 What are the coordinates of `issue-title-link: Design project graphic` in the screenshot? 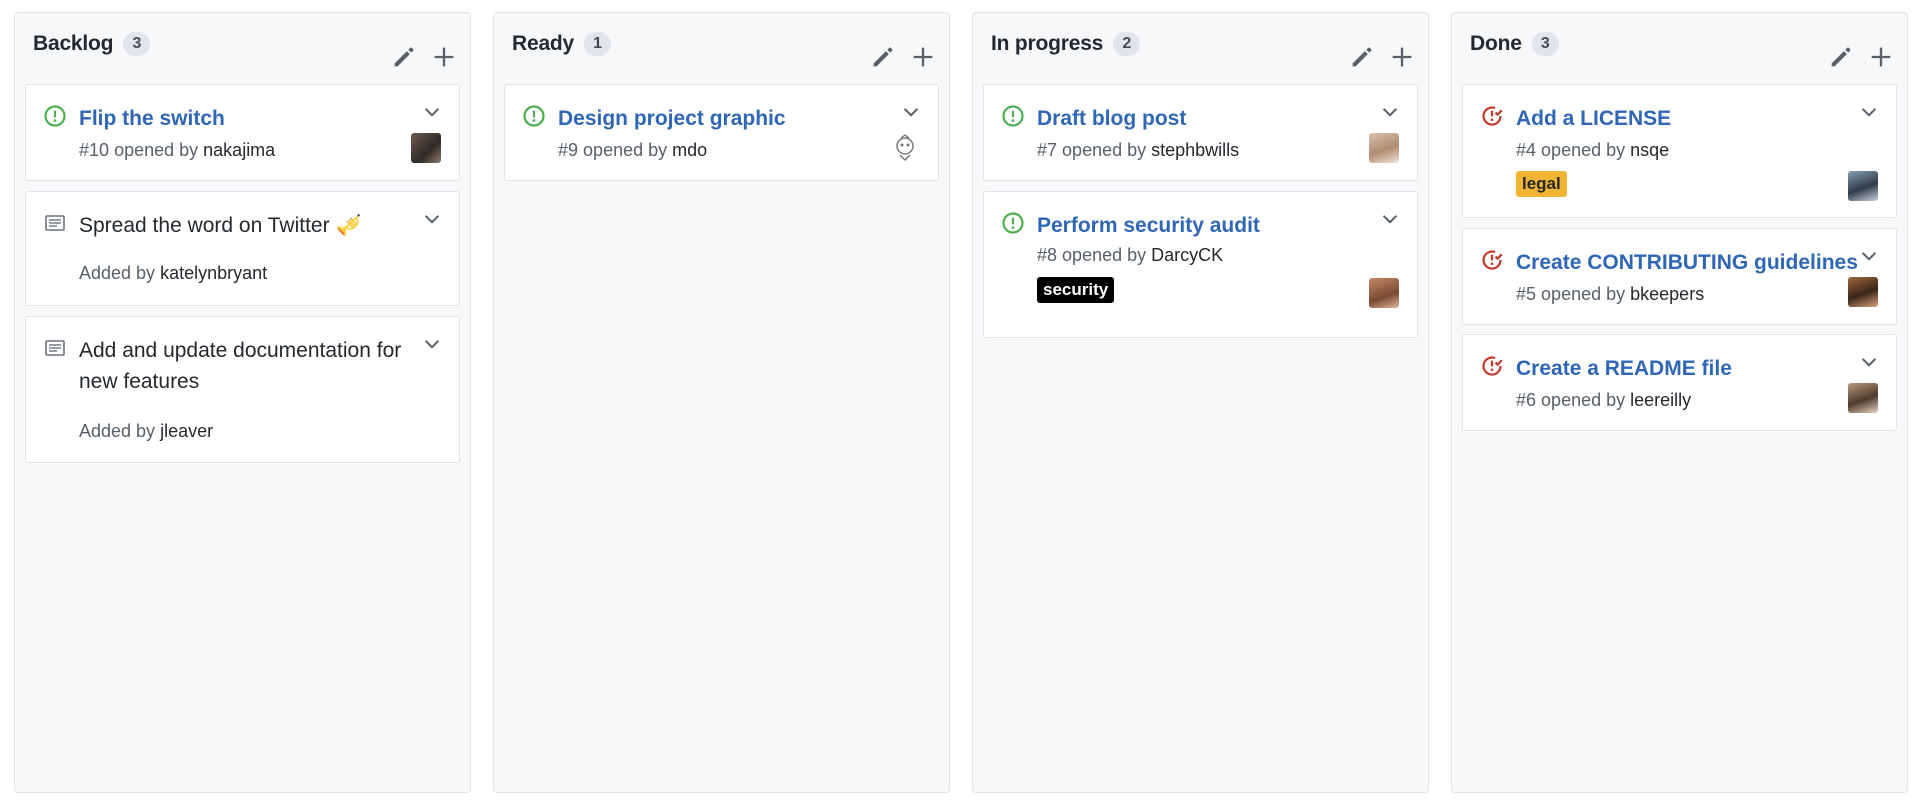 It's located at (728, 118).